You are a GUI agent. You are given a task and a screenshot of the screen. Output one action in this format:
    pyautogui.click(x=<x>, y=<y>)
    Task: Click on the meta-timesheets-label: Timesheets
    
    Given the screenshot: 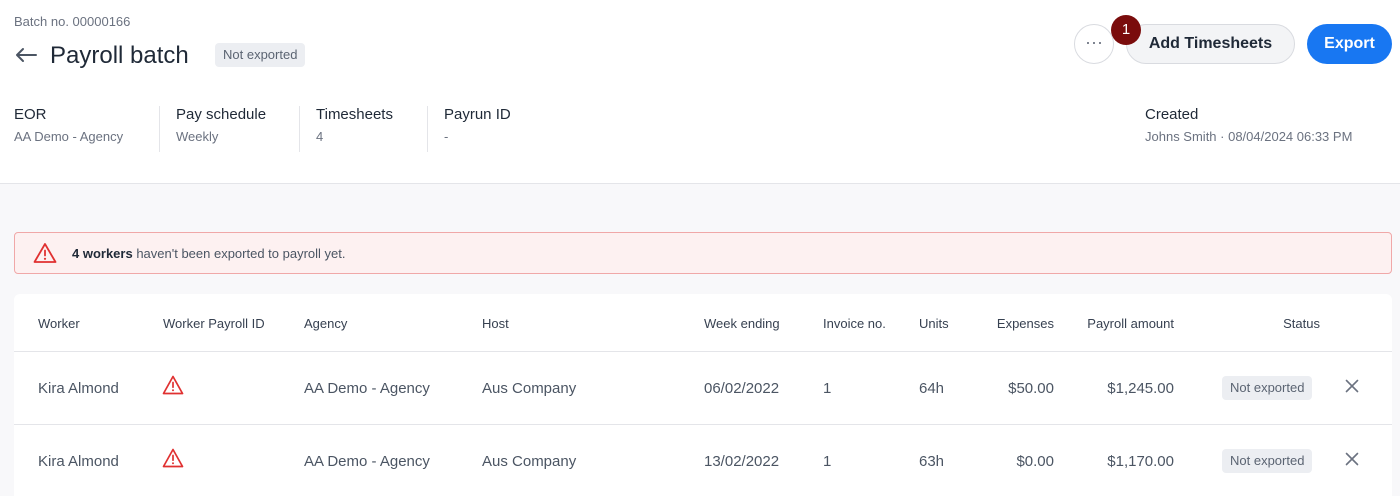 What is the action you would take?
    pyautogui.click(x=354, y=114)
    